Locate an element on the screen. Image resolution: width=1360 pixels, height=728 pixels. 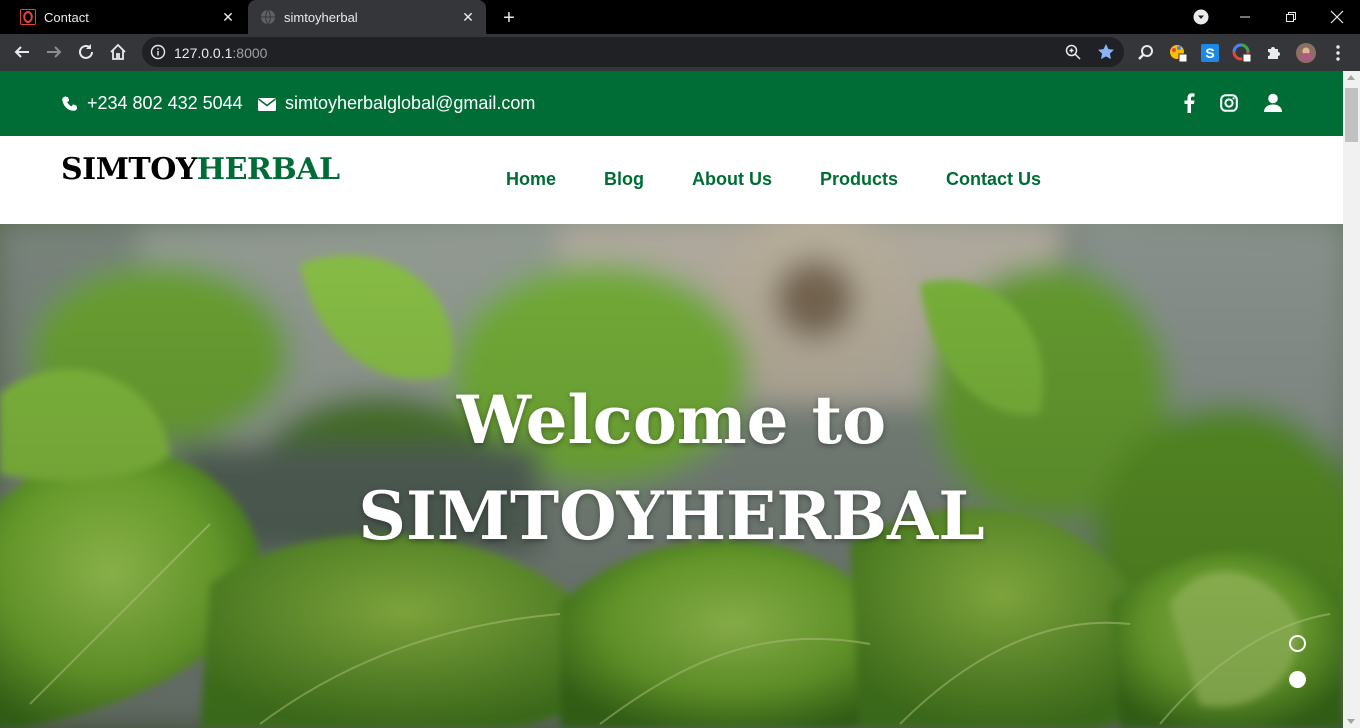
url-host: 127.0.0.1 is located at coordinates (203, 53).